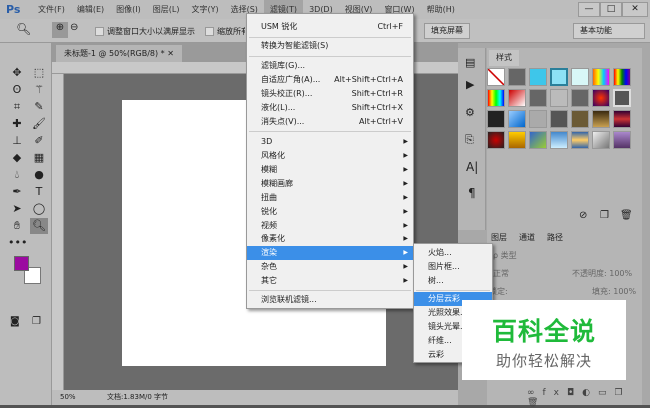 The height and width of the screenshot is (408, 650). I want to click on menu-item-stylize: 风格化 ▶, so click(330, 156).